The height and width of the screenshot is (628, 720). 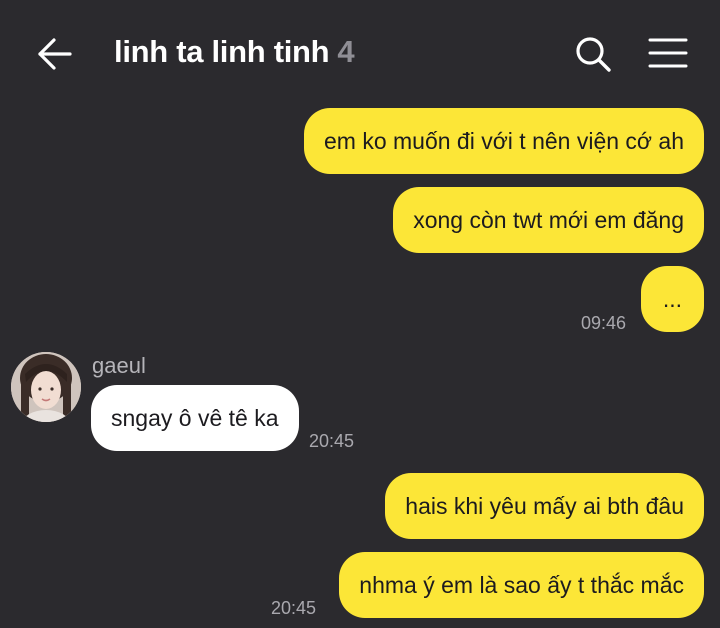 I want to click on my-message-bubble: nhma ý em là sao ấy t thắc mắc, so click(x=521, y=585).